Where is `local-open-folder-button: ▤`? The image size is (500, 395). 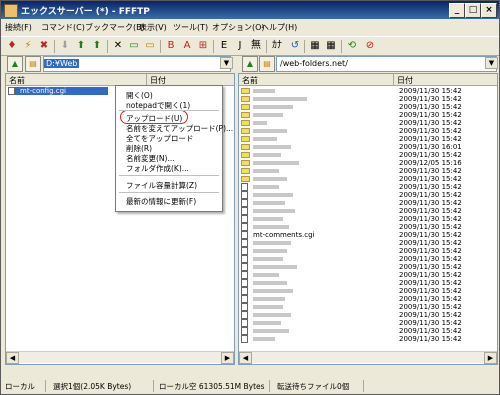
local-open-folder-button: ▤ is located at coordinates (33, 64).